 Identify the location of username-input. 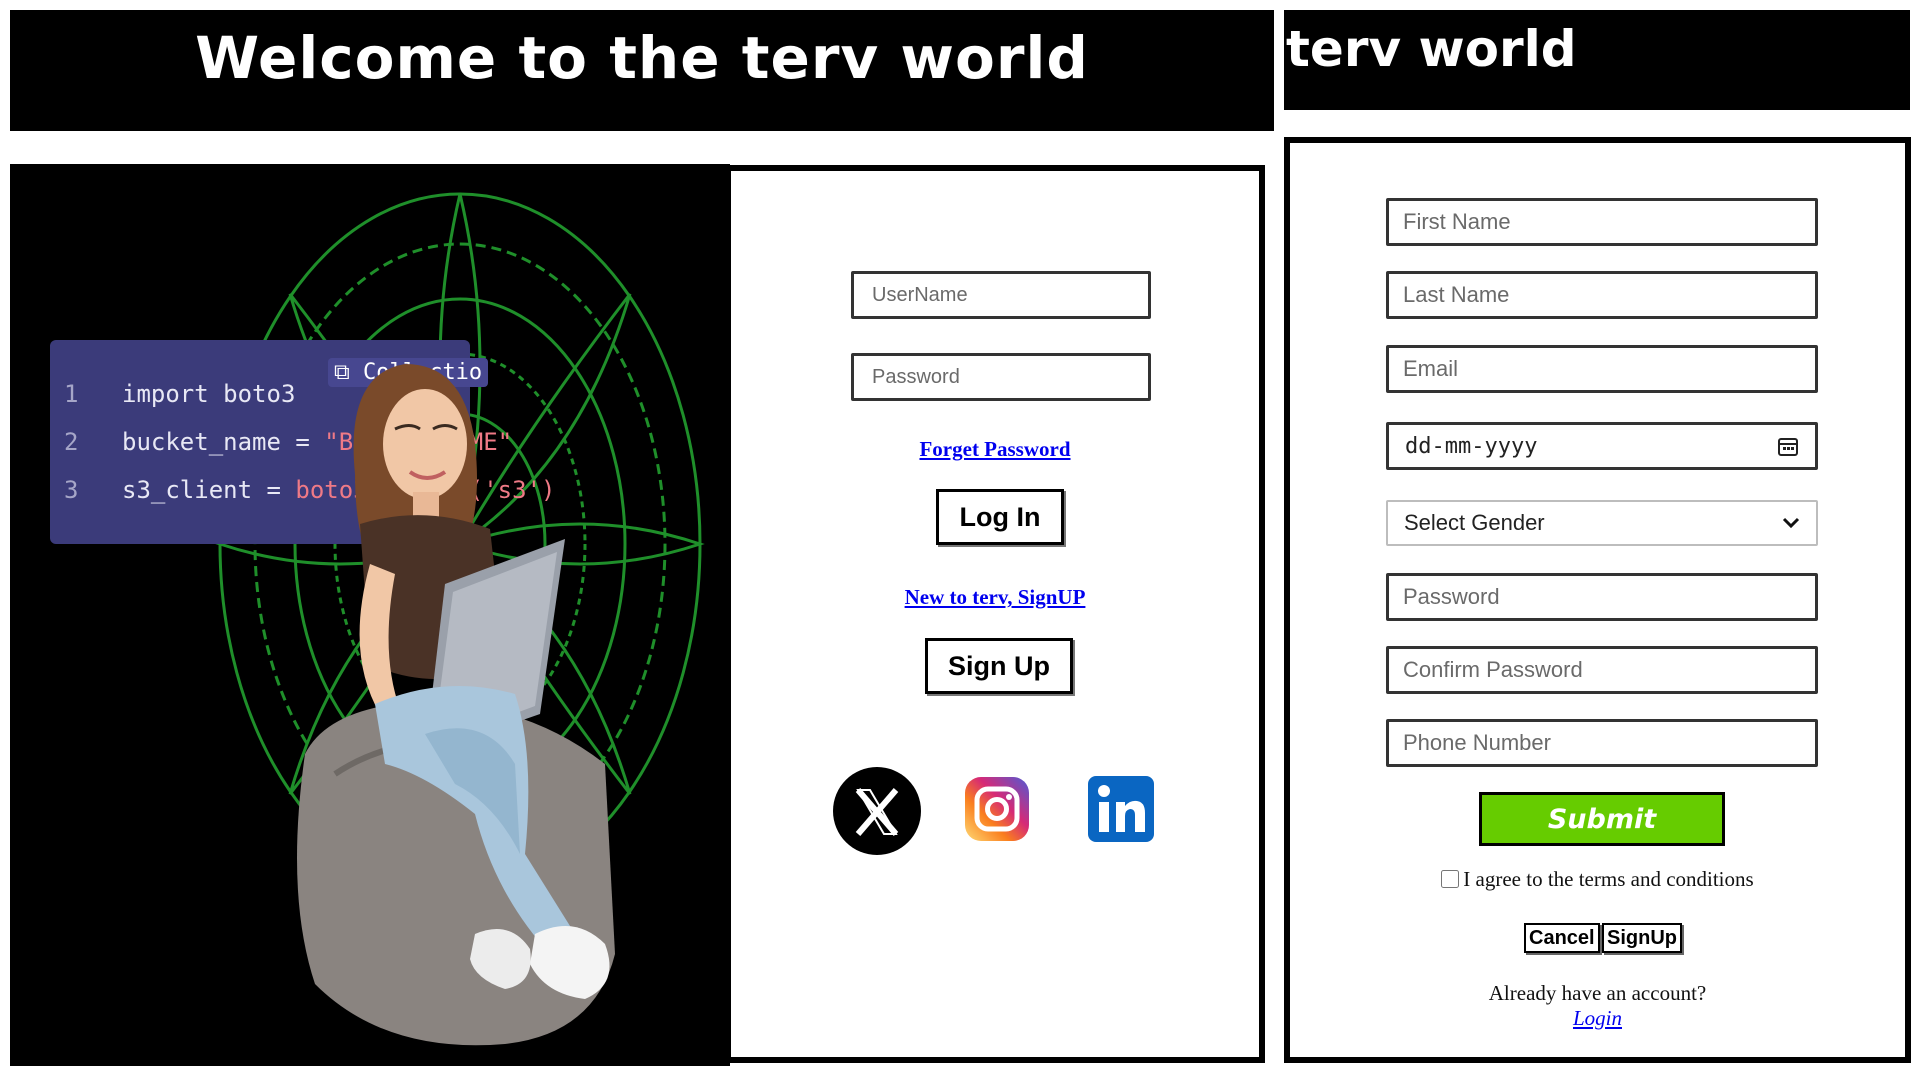
(1001, 295).